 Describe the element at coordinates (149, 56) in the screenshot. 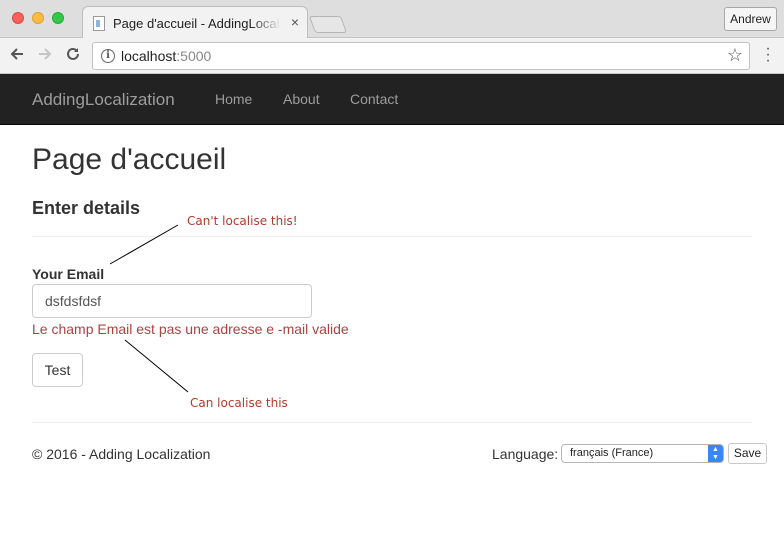

I see `url-host: localhost` at that location.